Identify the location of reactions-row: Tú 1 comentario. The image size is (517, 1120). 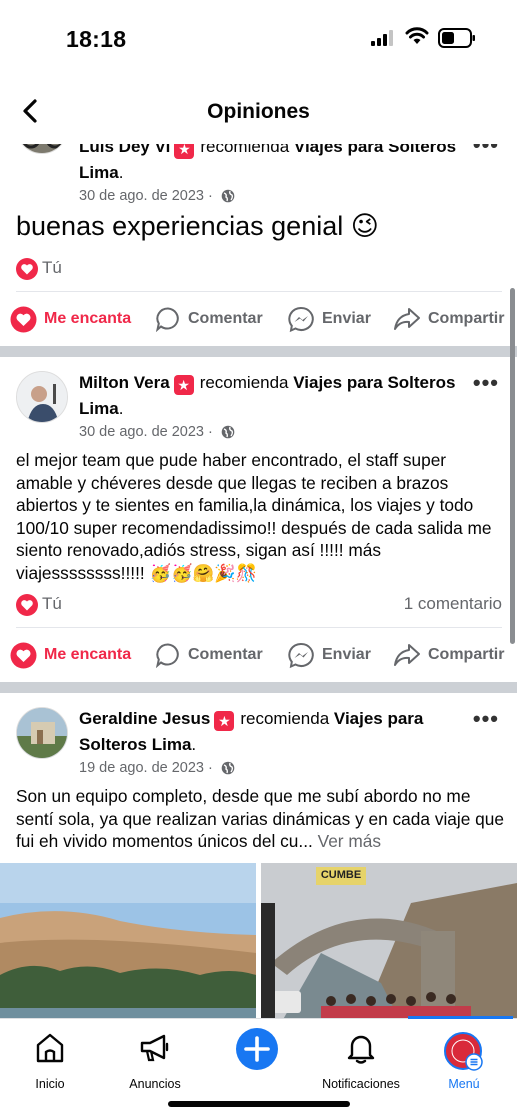
(259, 605).